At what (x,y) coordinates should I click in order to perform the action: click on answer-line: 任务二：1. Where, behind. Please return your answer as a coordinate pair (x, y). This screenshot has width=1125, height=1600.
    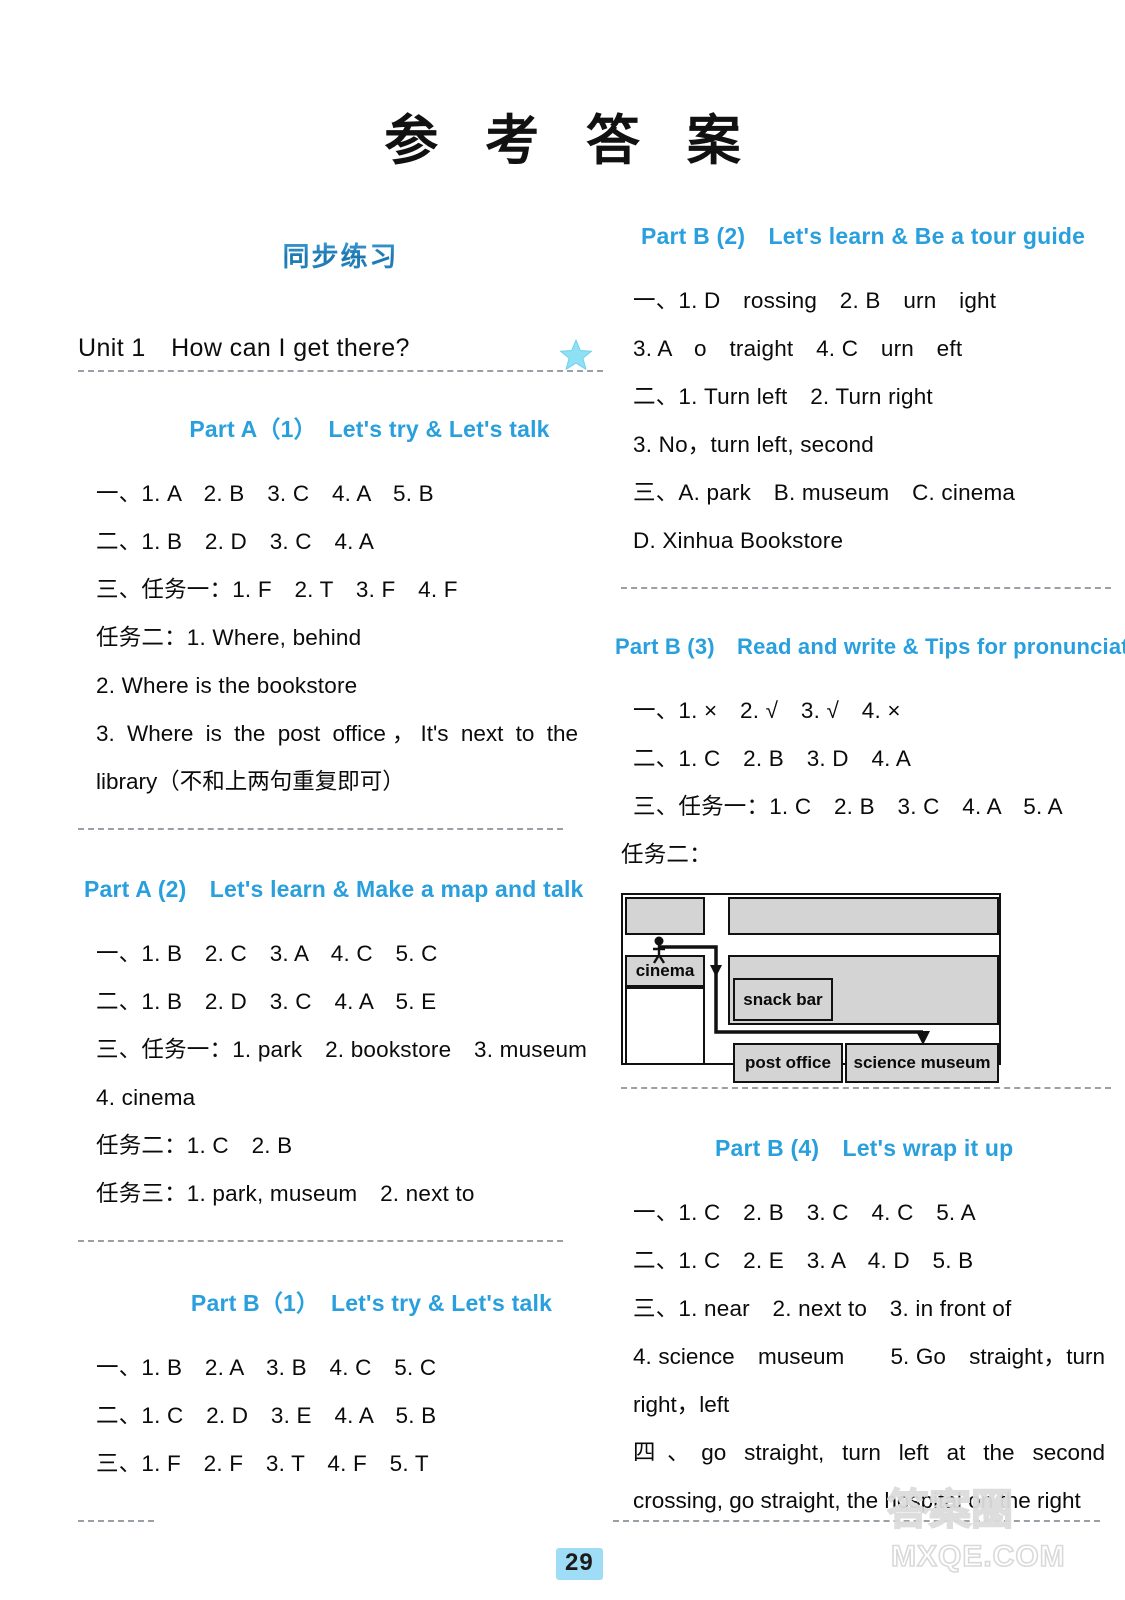
    Looking at the image, I should click on (229, 637).